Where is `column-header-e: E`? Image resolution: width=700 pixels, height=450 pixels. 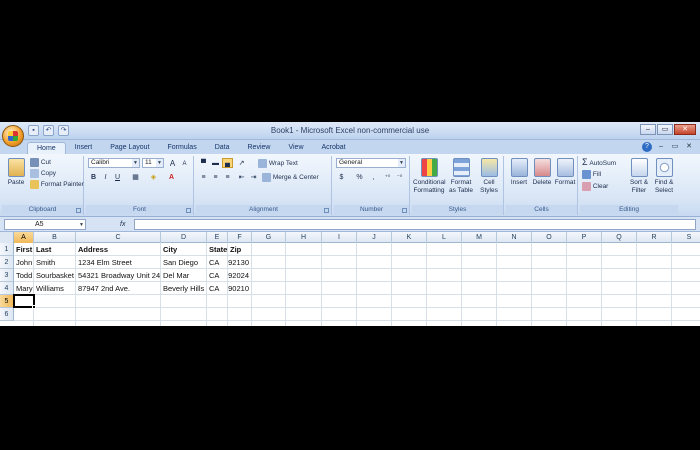 column-header-e: E is located at coordinates (217, 237).